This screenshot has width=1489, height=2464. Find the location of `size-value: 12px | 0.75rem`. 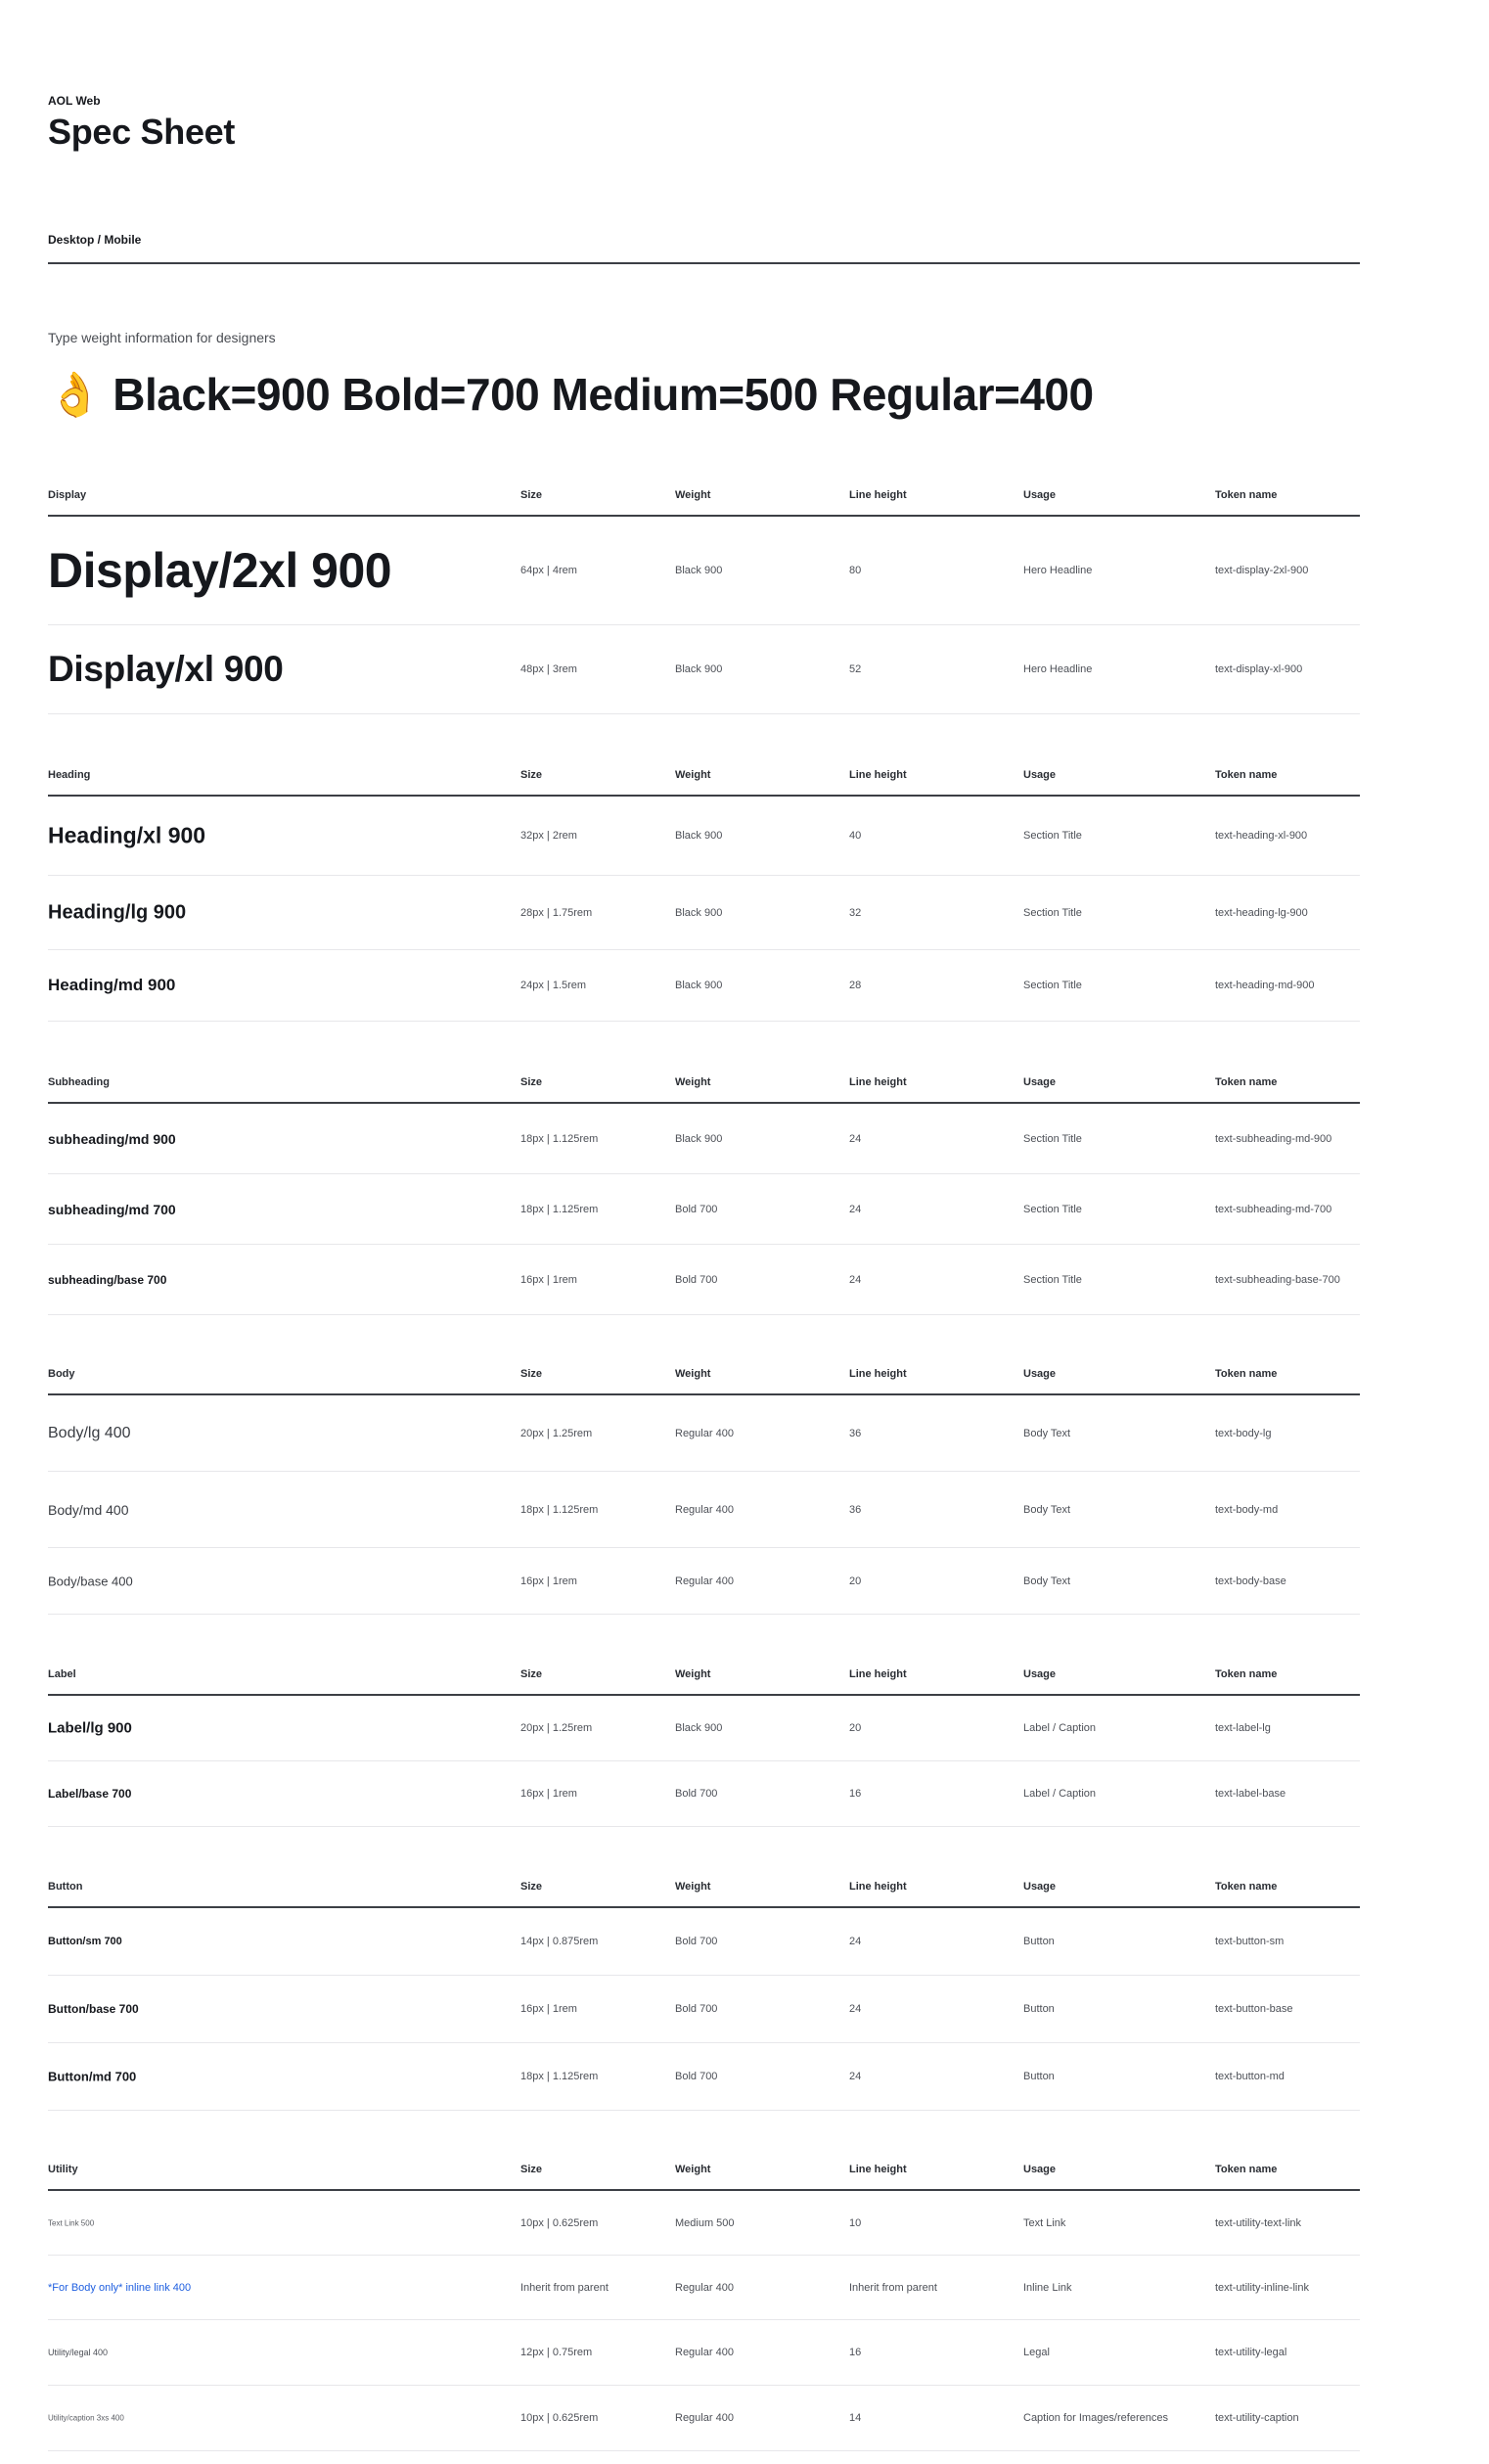

size-value: 12px | 0.75rem is located at coordinates (556, 2352).